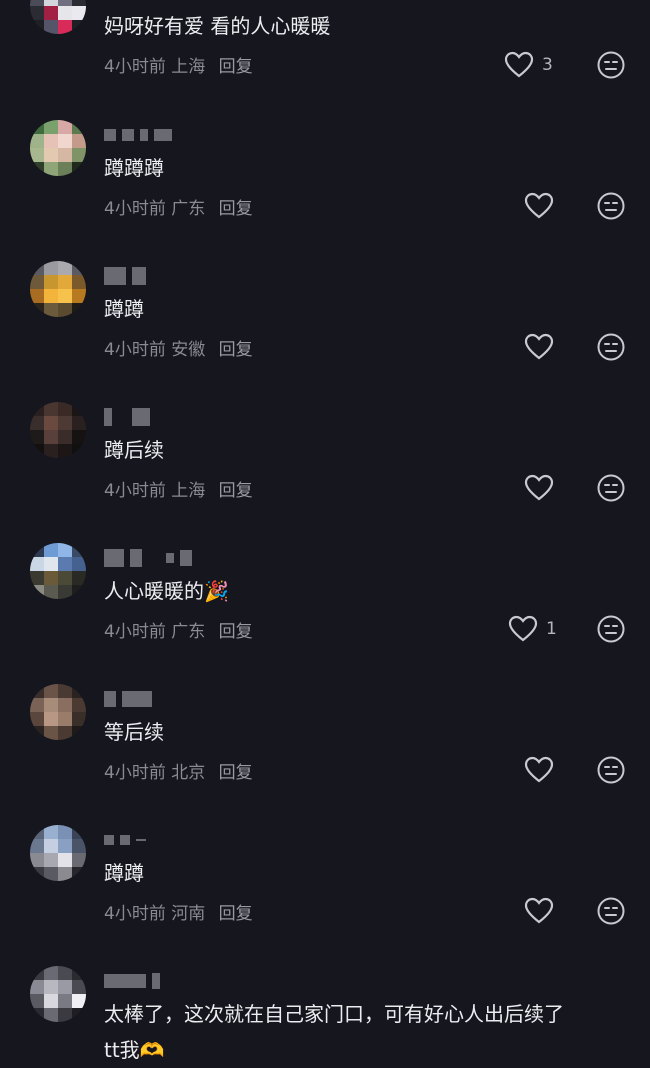  What do you see at coordinates (188, 350) in the screenshot?
I see `comment-location: 安徽` at bounding box center [188, 350].